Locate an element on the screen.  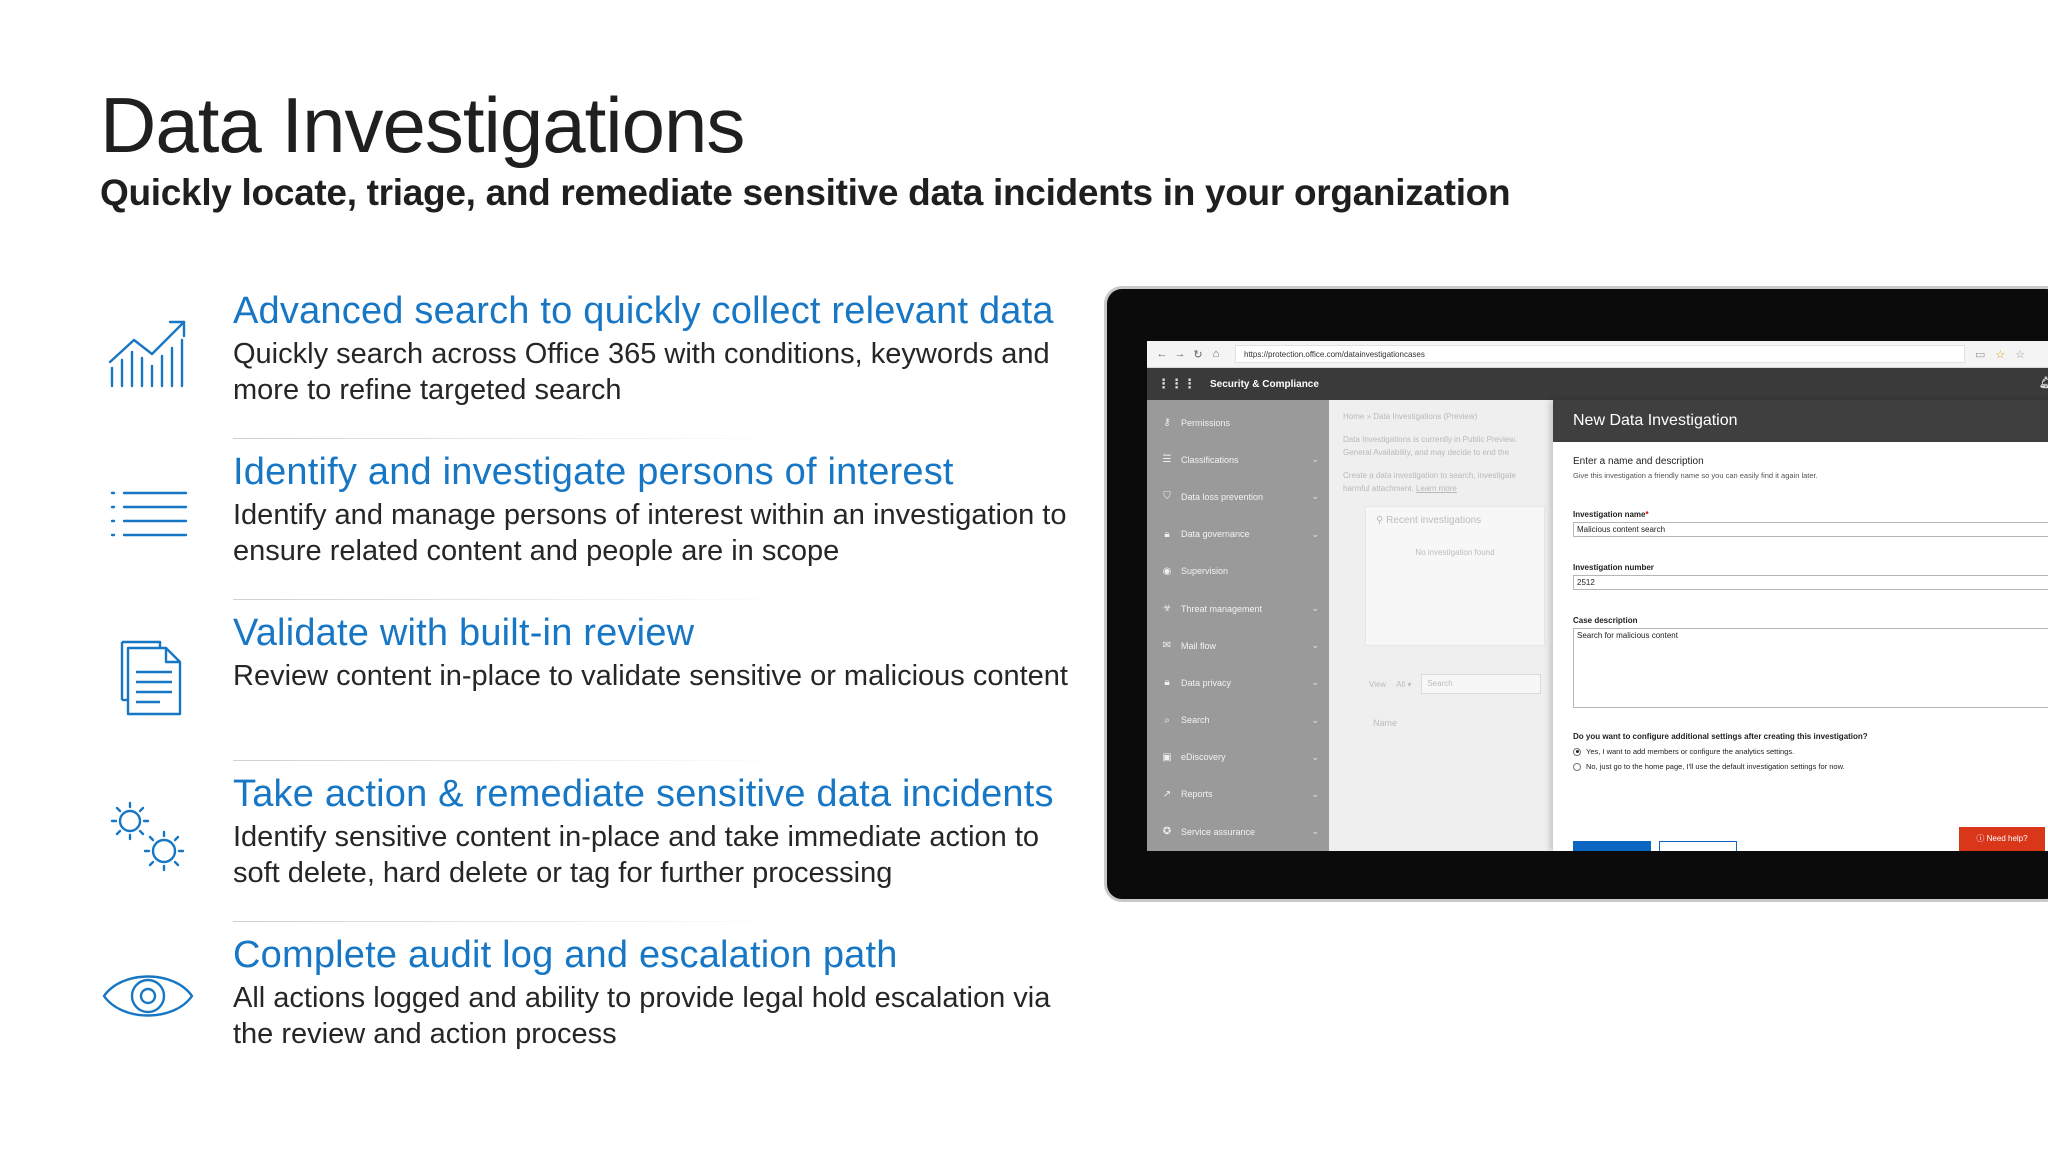
app-launcher-icon: ⋮⋮⋮ is located at coordinates (1176, 384).